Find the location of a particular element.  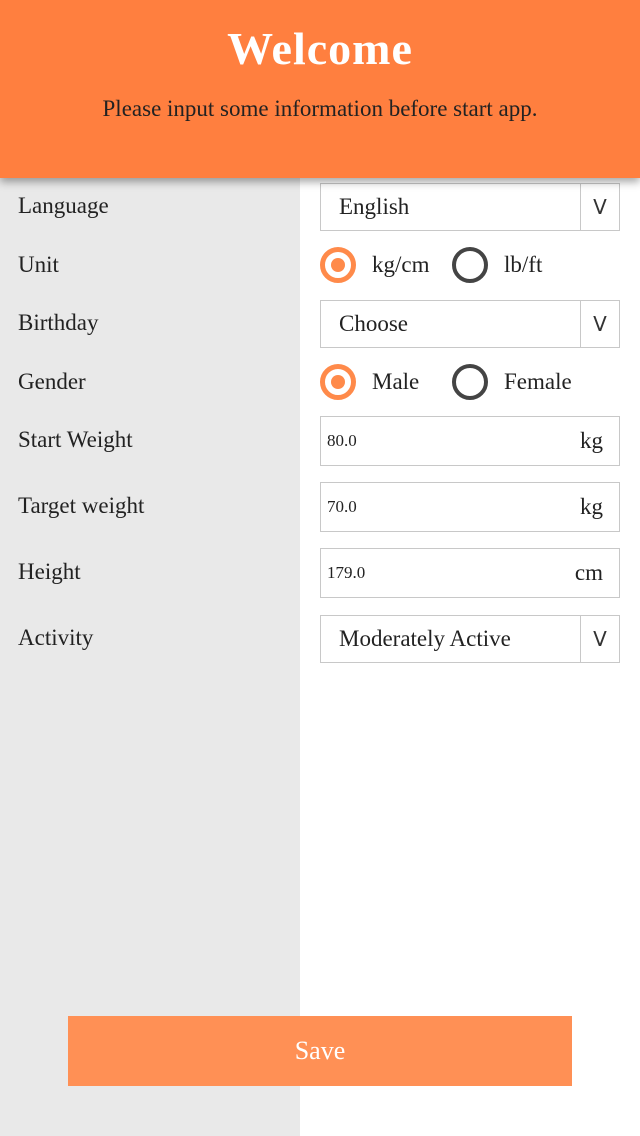

height-value: 179.0 is located at coordinates (346, 573).